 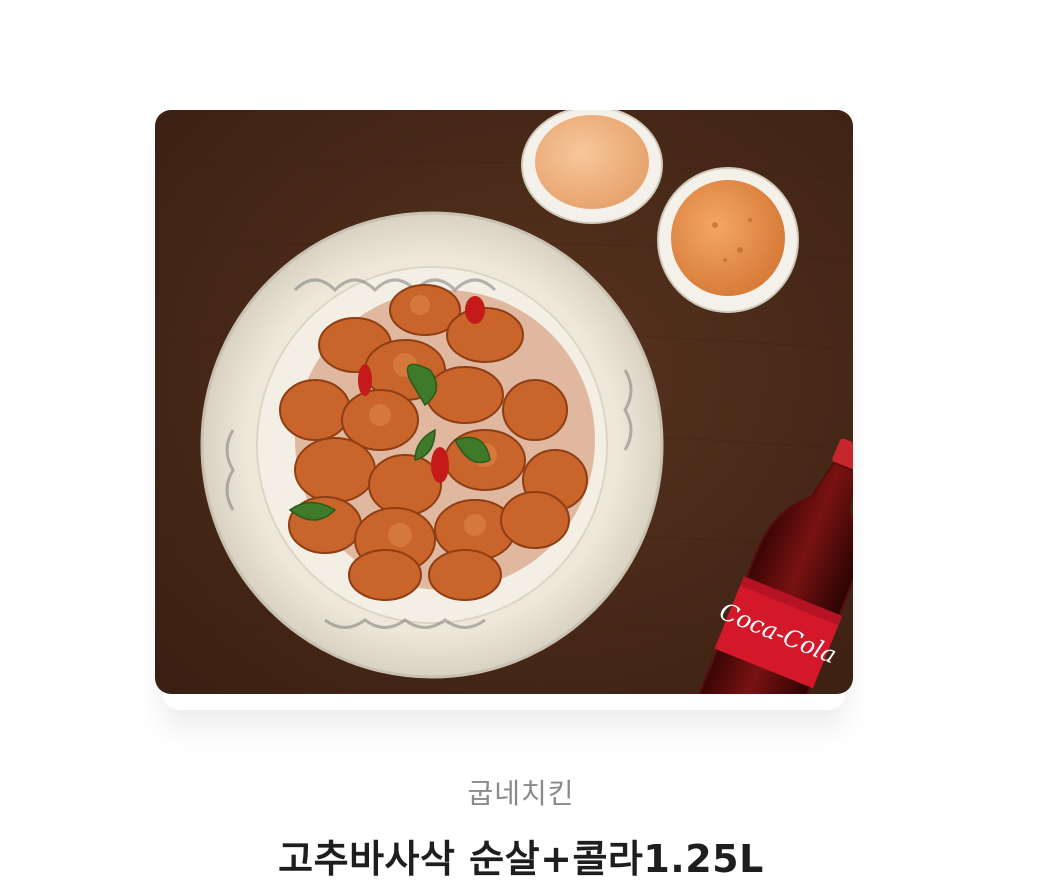 I want to click on cola-bottle: Coca-Cola, so click(x=757, y=566).